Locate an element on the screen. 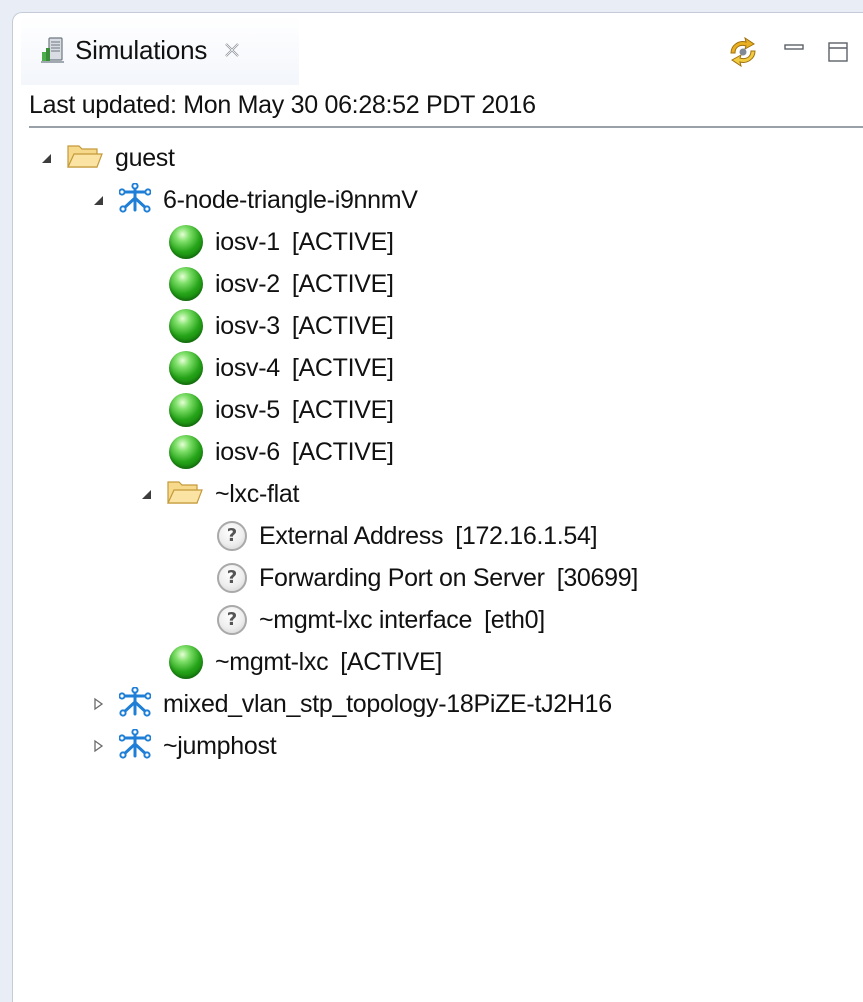 This screenshot has height=1002, width=863. node-name: iosv-1 is located at coordinates (247, 241).